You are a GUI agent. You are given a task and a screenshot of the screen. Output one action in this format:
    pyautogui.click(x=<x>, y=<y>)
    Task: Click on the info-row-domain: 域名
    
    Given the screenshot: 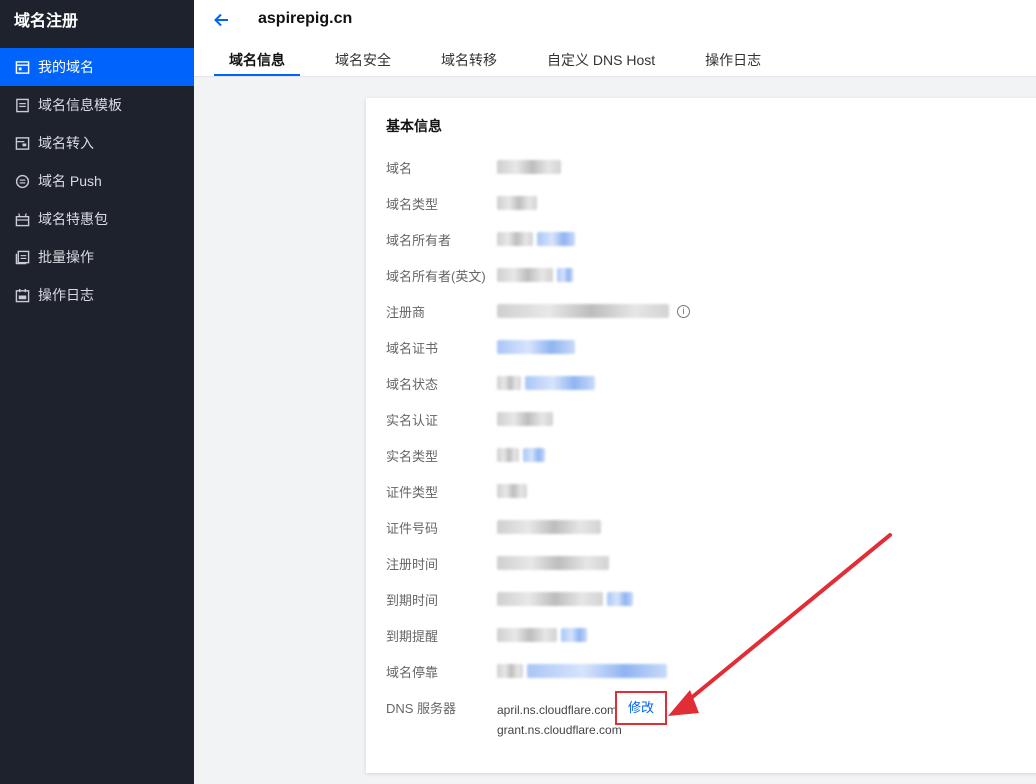 What is the action you would take?
    pyautogui.click(x=475, y=167)
    